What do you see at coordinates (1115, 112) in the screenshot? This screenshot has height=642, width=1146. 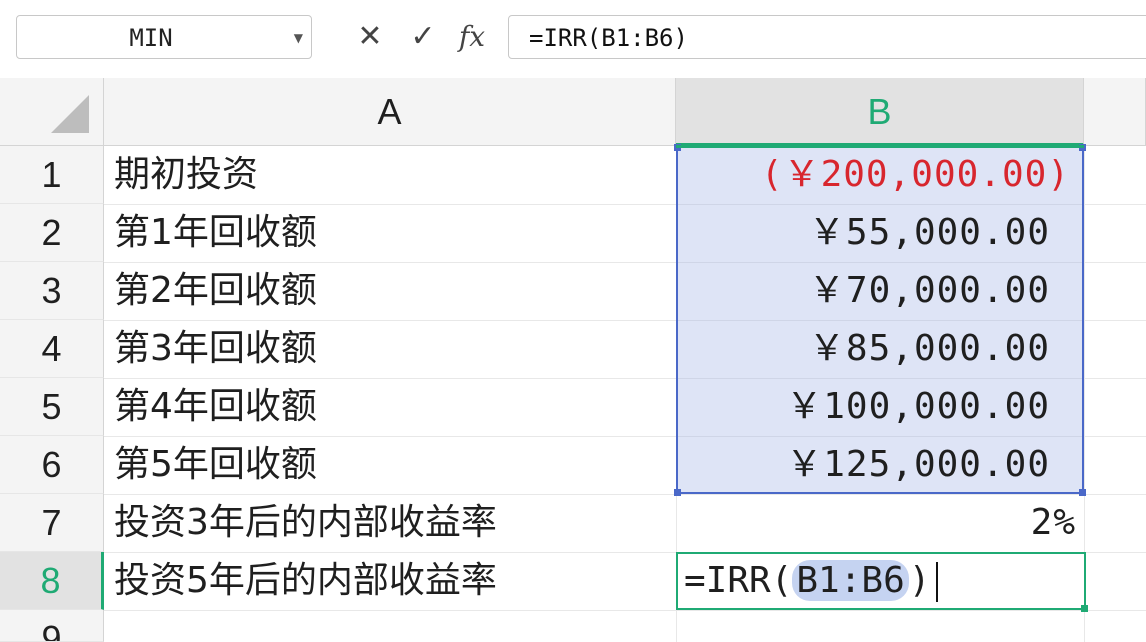 I see `column-header-c` at bounding box center [1115, 112].